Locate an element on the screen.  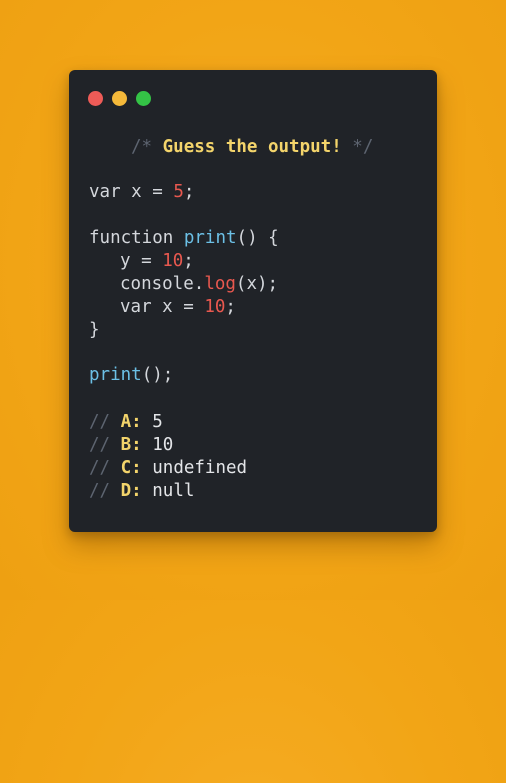
option-c: // C: undefined is located at coordinates (168, 468).